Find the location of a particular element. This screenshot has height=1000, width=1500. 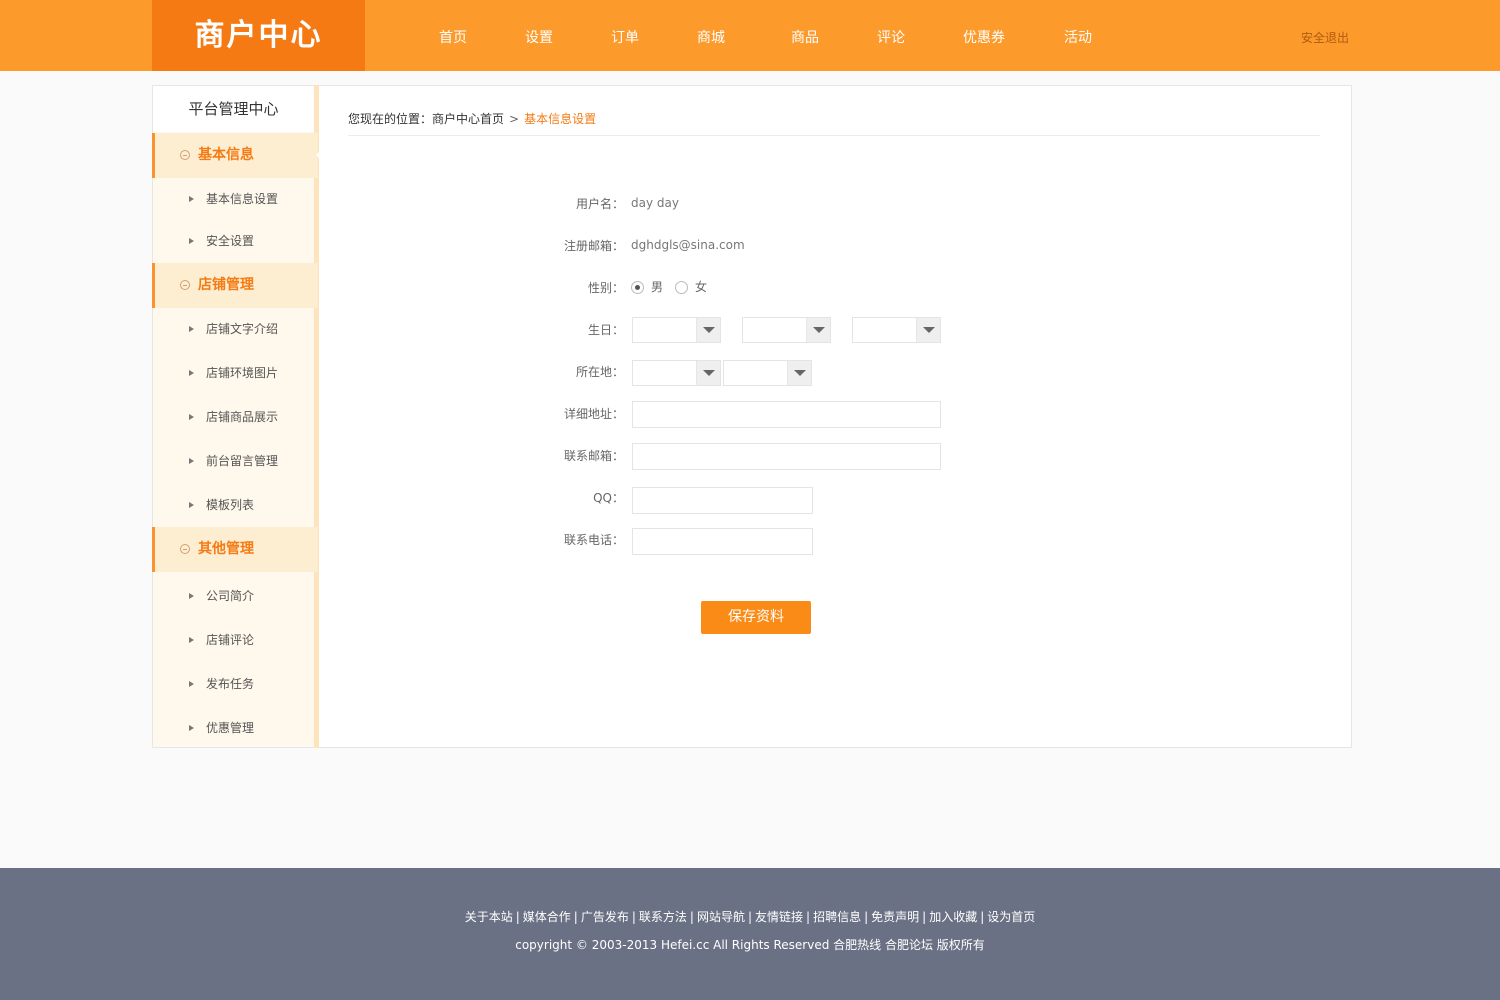

sidebar-item-shop-reviews: 店铺评论 is located at coordinates (221, 640).